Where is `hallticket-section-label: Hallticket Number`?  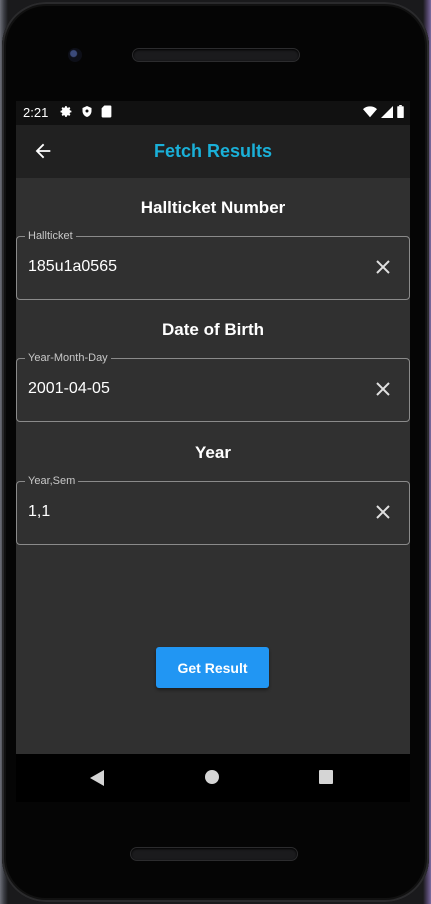
hallticket-section-label: Hallticket Number is located at coordinates (213, 207).